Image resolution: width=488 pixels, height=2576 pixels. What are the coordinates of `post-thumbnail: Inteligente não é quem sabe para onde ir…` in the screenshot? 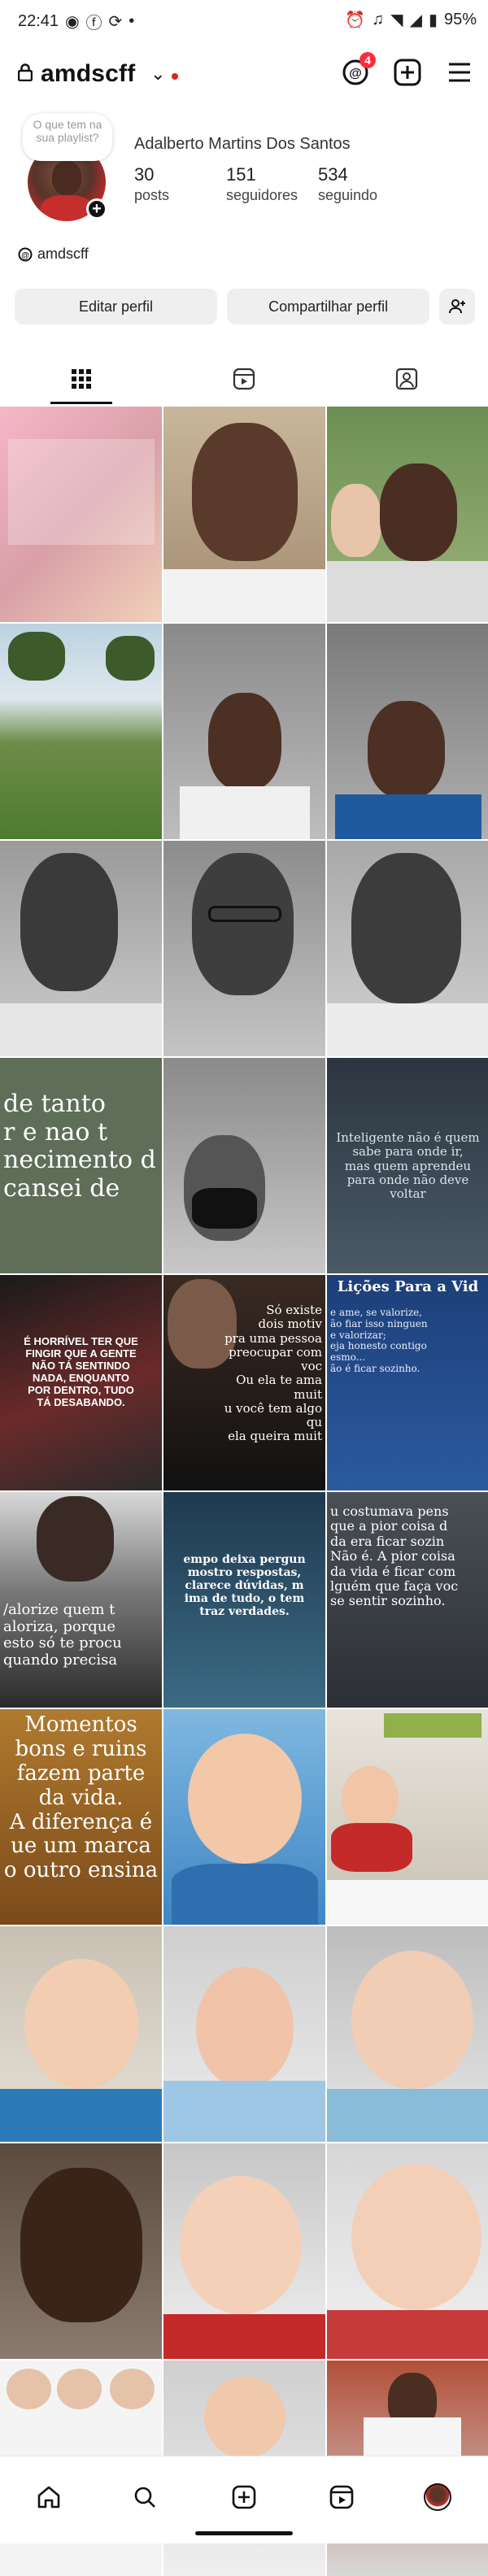 It's located at (407, 1166).